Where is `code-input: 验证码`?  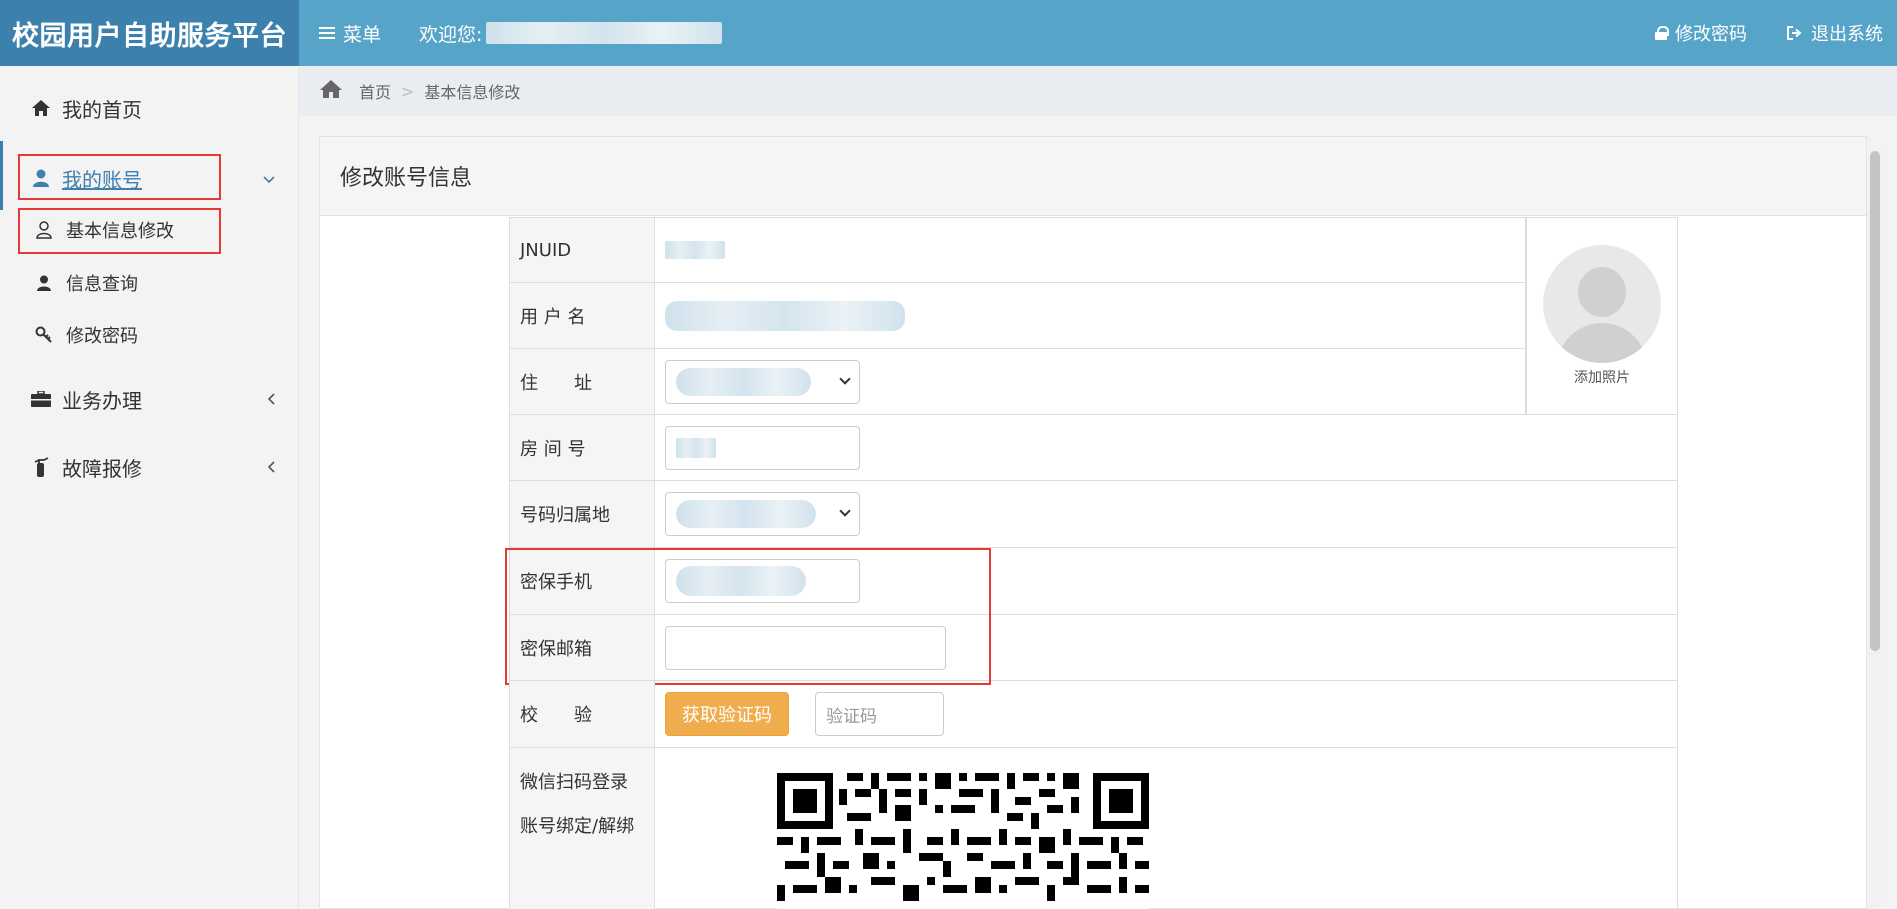 code-input: 验证码 is located at coordinates (879, 714).